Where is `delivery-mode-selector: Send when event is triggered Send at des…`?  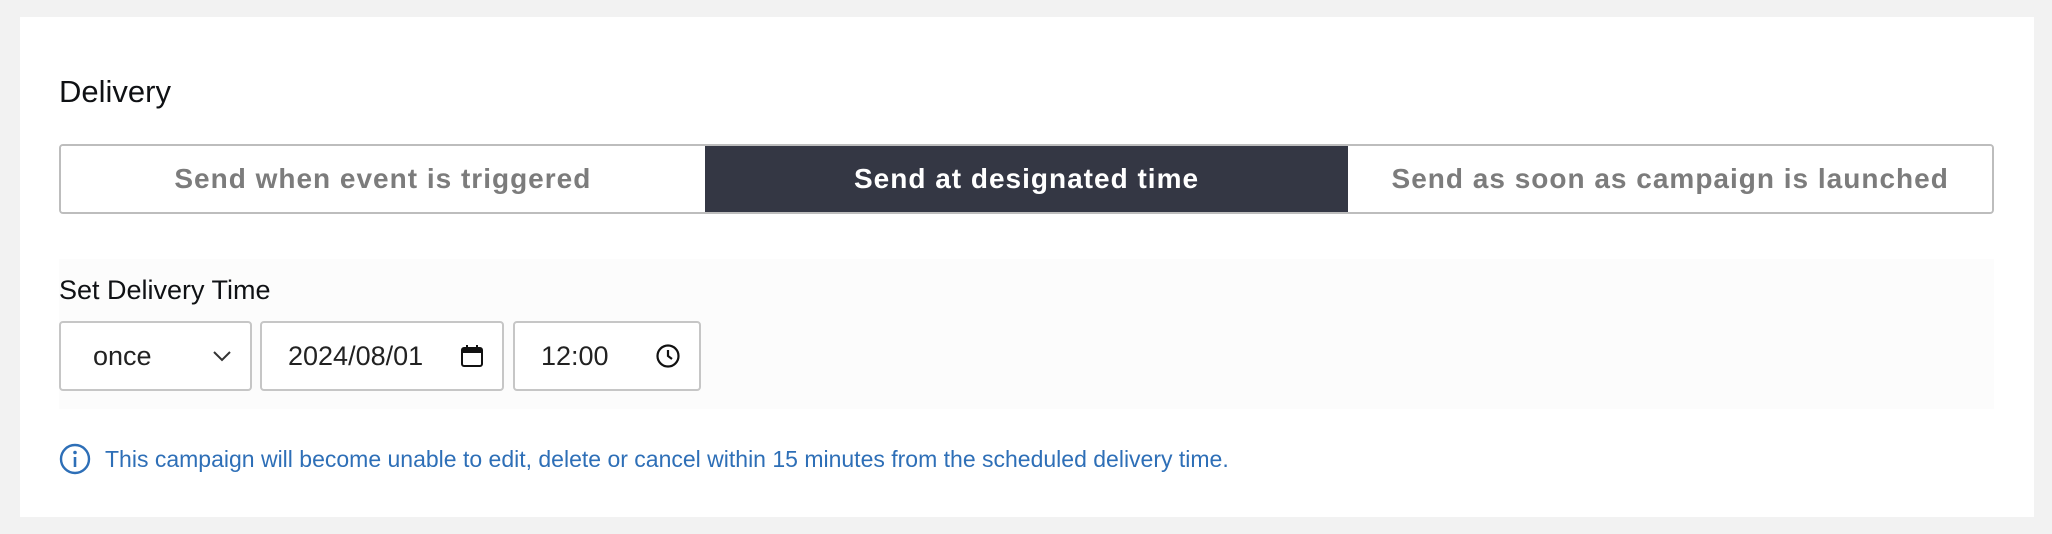
delivery-mode-selector: Send when event is triggered Send at des… is located at coordinates (1026, 179).